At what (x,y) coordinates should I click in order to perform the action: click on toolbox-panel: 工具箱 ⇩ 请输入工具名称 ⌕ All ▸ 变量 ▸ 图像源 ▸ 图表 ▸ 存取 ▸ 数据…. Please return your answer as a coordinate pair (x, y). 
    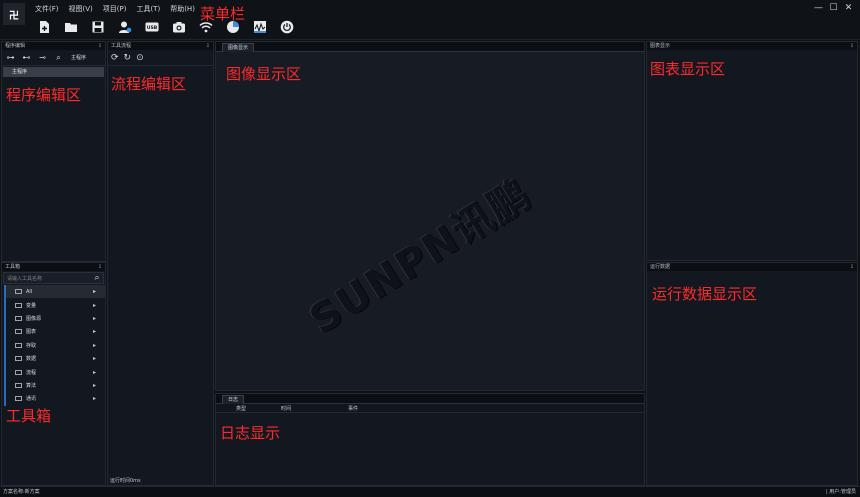
    Looking at the image, I should click on (53, 374).